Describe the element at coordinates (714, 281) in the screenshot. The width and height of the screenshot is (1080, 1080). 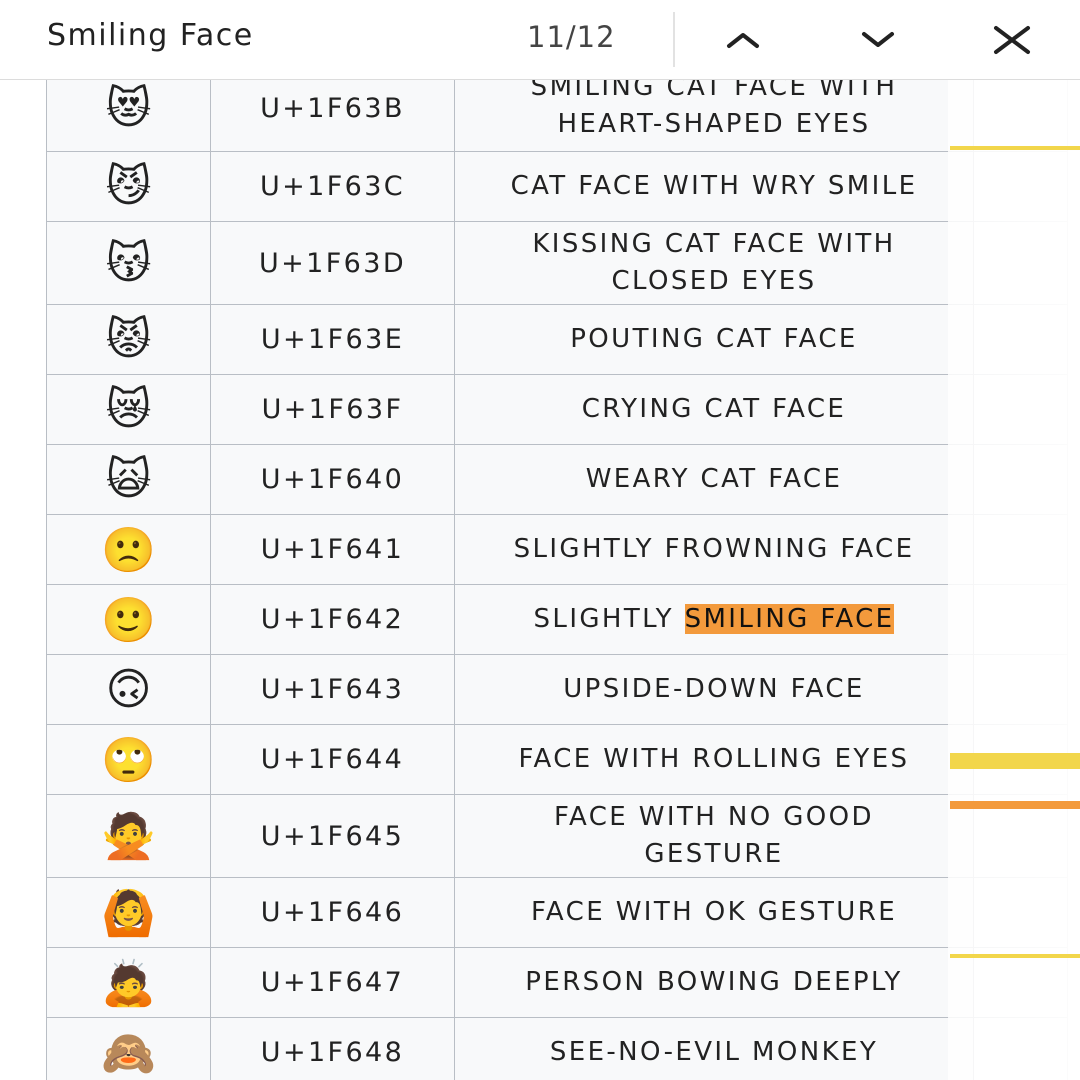
I see `emoji-name-line: CLOSED EYES` at that location.